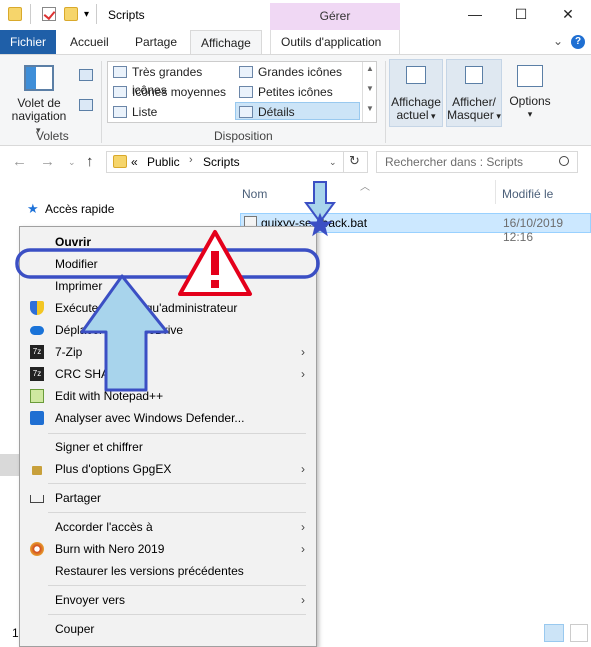  I want to click on tab-affichage: Affichage, so click(226, 42).